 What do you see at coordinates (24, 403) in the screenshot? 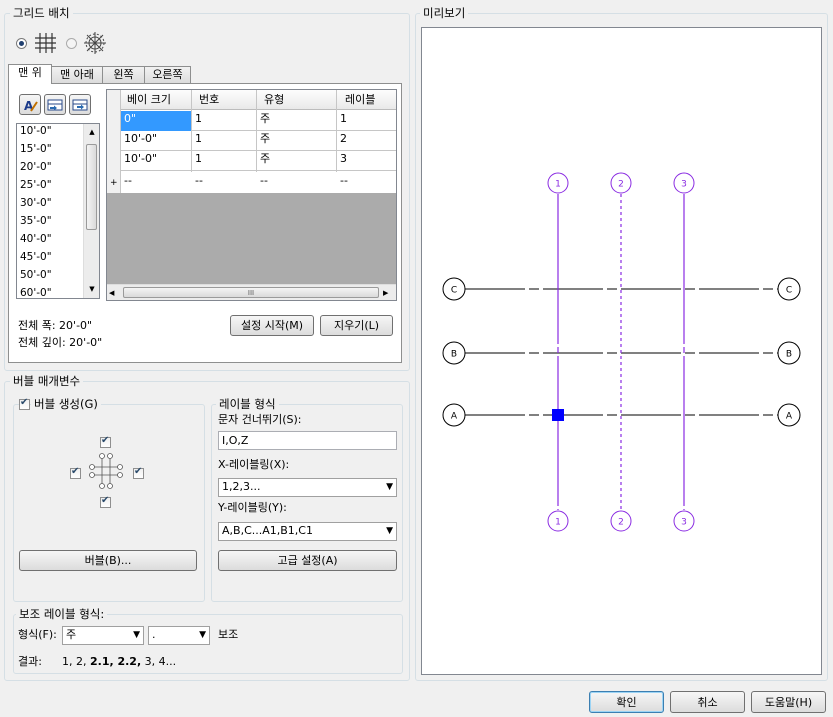
I see `create-bubble-checkbox` at bounding box center [24, 403].